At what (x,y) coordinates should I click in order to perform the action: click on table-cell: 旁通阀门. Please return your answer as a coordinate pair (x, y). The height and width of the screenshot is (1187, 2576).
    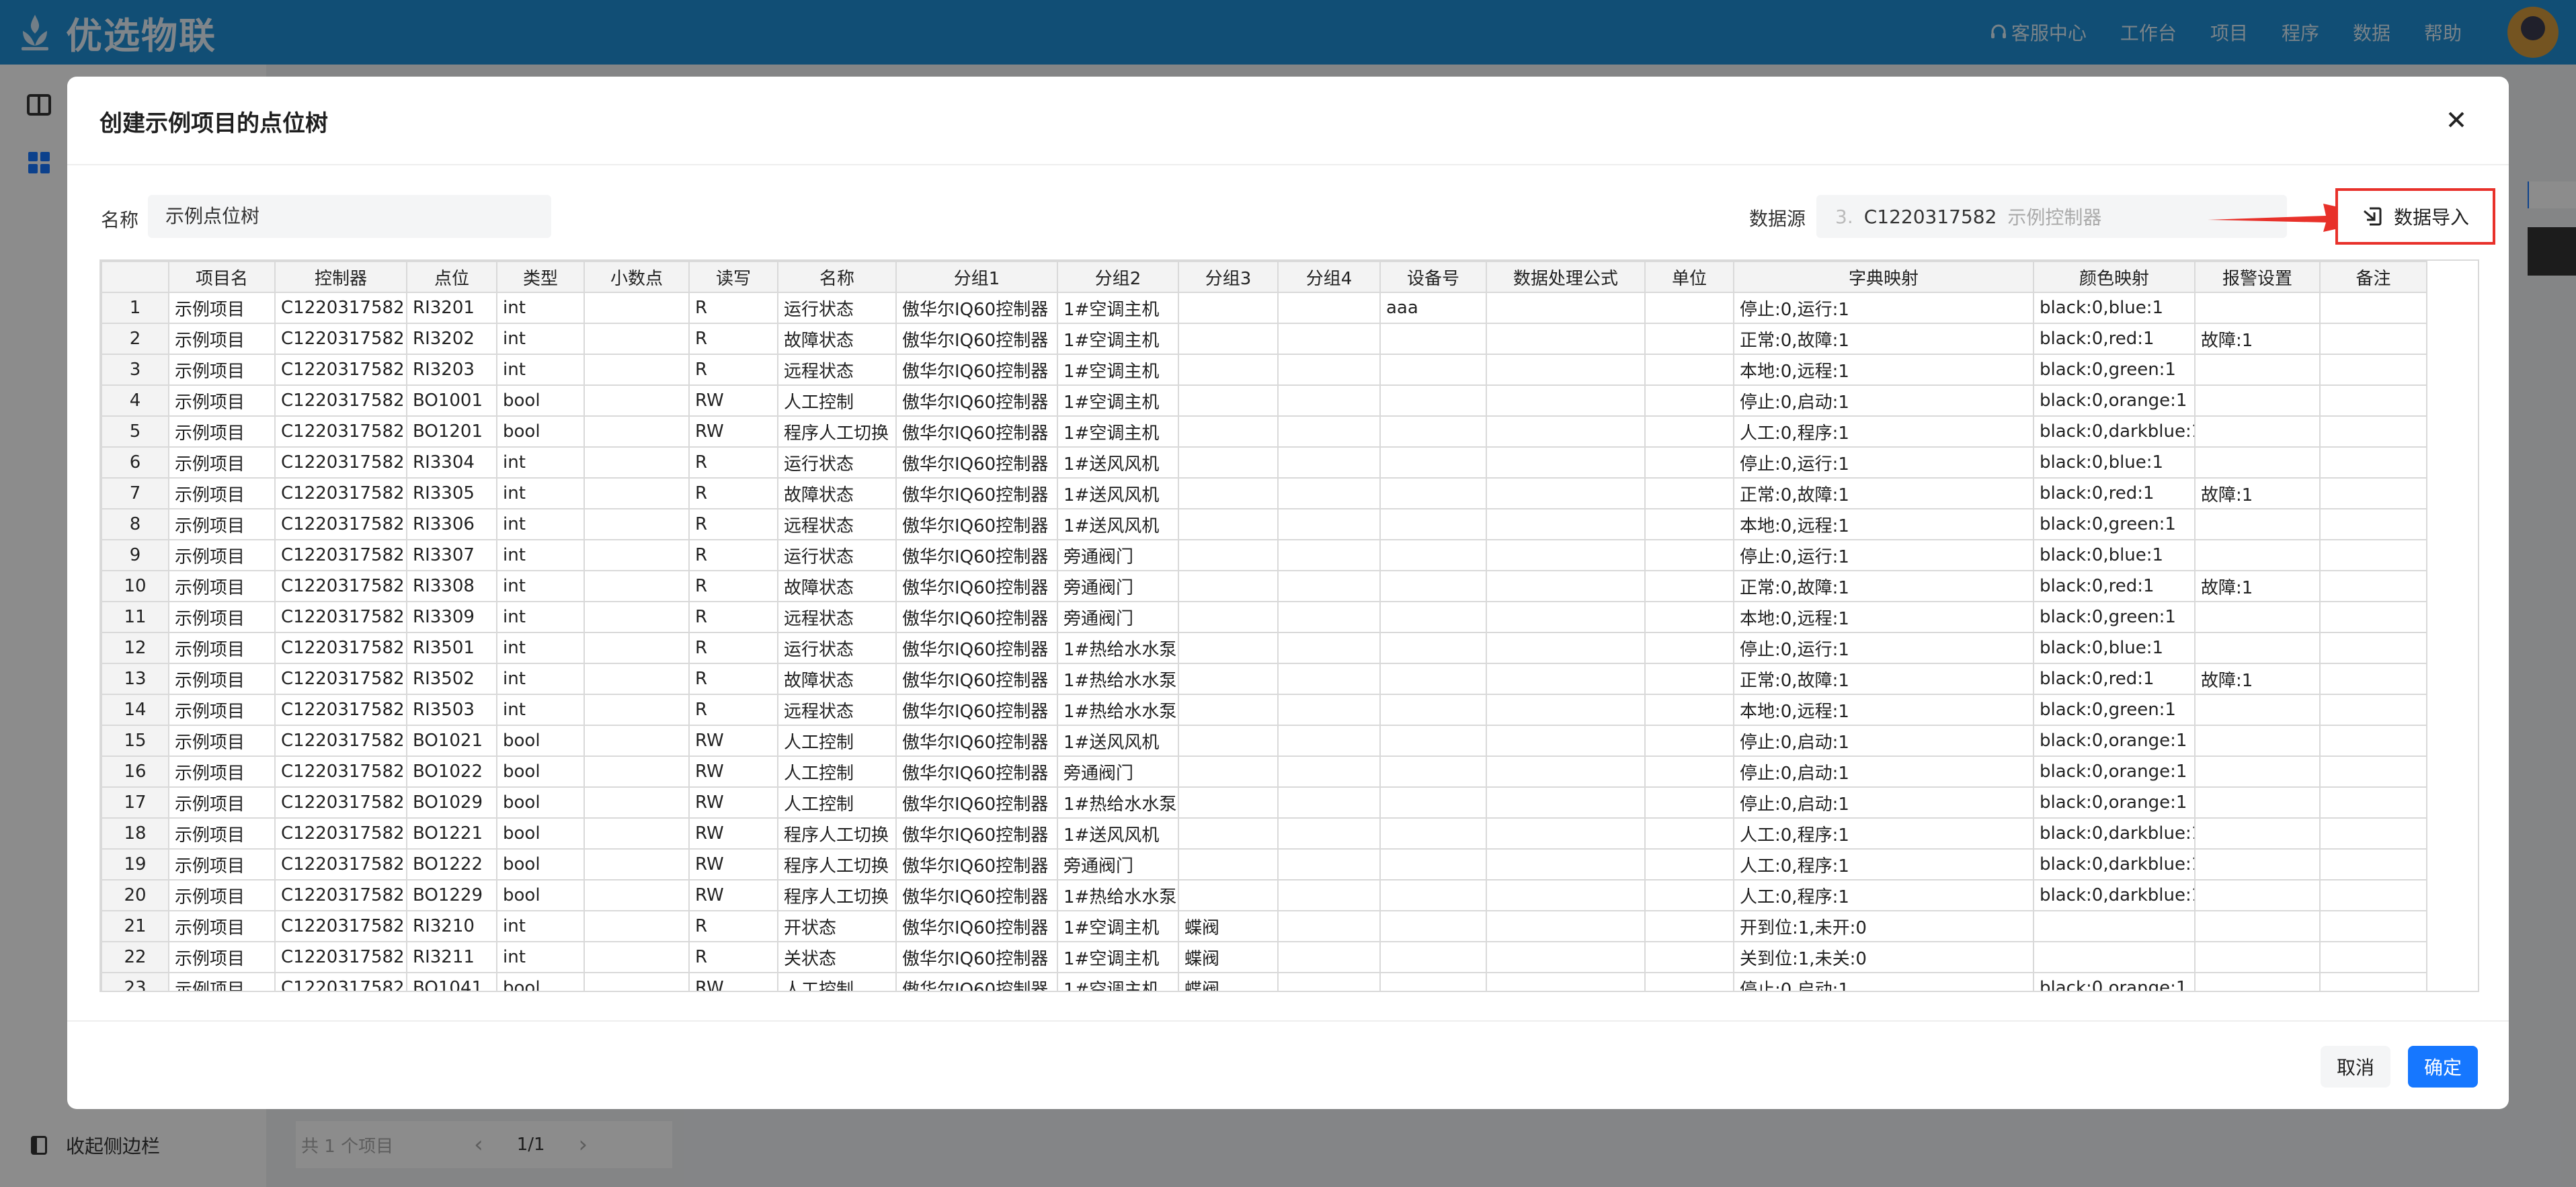
    Looking at the image, I should click on (1118, 864).